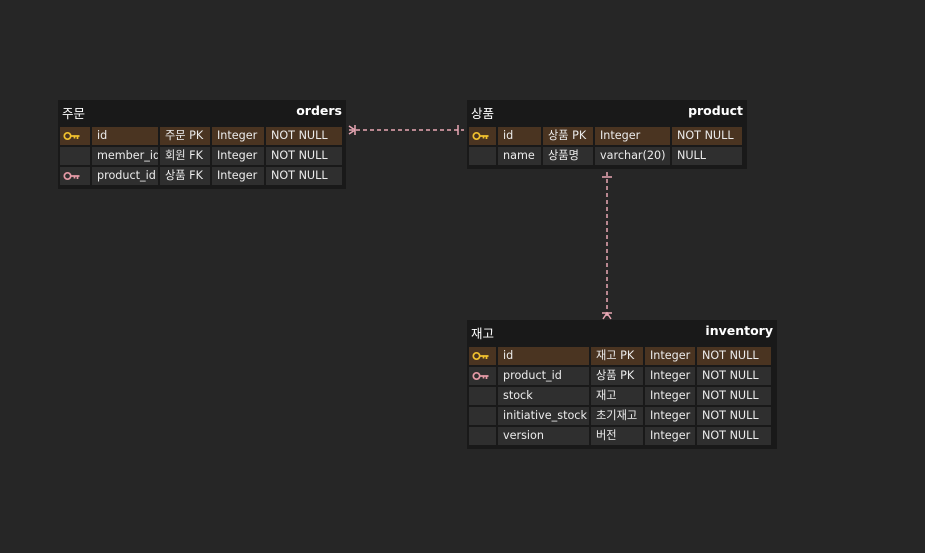 This screenshot has width=925, height=553. I want to click on column-row: initiative_stock 초기재고 Integer NOT NULL, so click(622, 416).